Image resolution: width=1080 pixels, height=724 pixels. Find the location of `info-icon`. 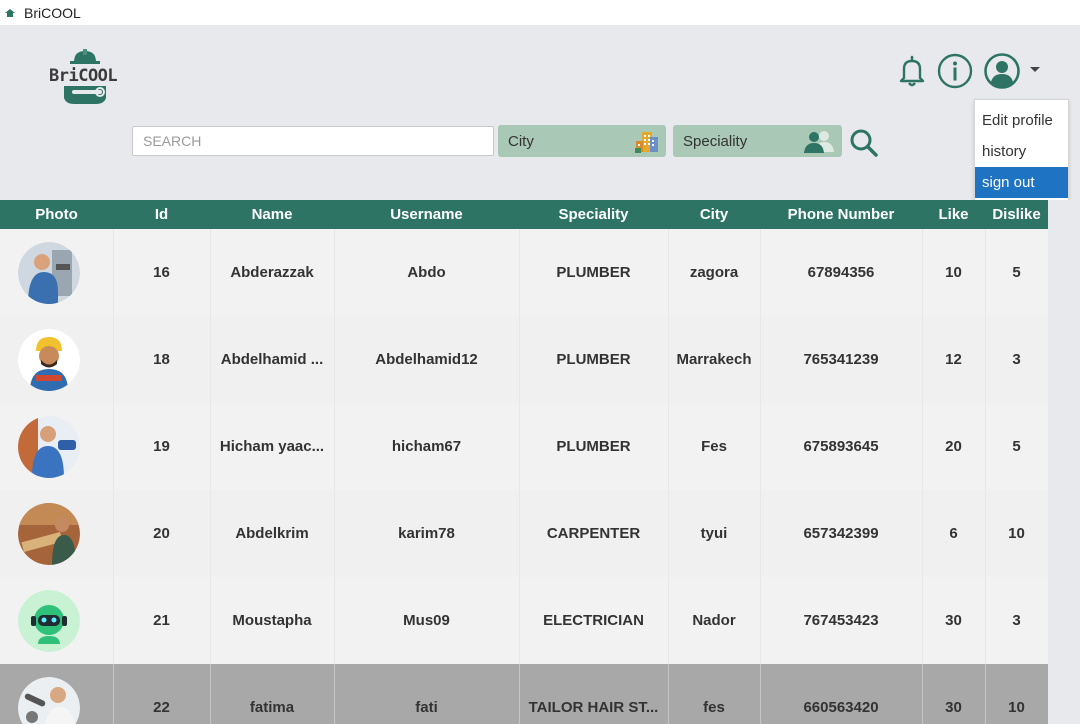

info-icon is located at coordinates (955, 71).